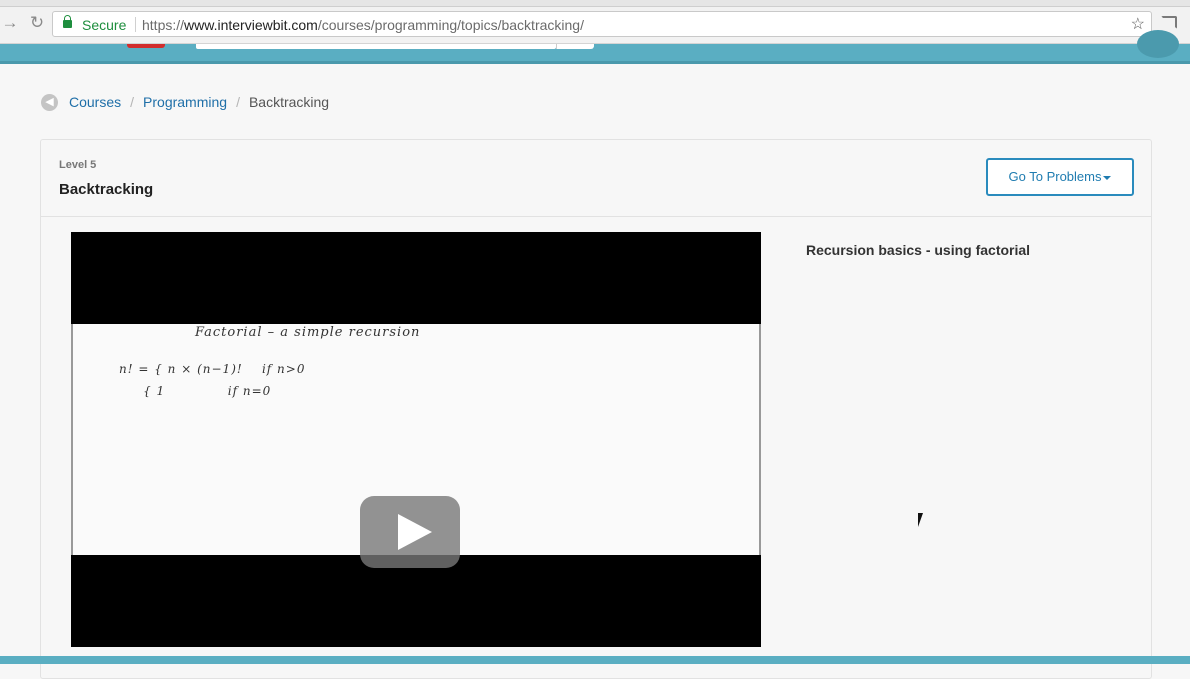 The height and width of the screenshot is (679, 1190). I want to click on go-to-problems-label: Go To Problems, so click(1055, 176).